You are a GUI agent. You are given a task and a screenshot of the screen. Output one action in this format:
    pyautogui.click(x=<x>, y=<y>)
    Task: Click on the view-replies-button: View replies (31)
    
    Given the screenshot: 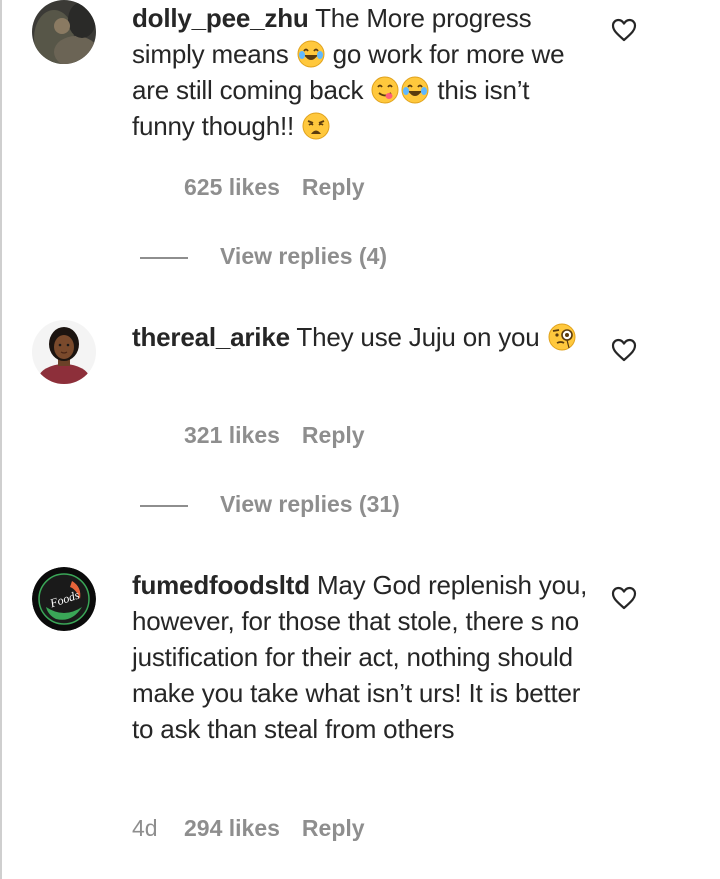 What is the action you would take?
    pyautogui.click(x=270, y=504)
    